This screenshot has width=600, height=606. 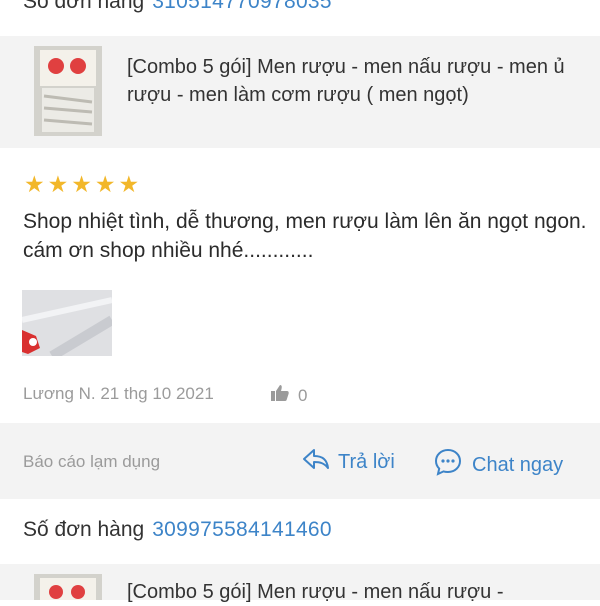 I want to click on order-row-2: Số đơn hàng 309975584141460, so click(x=300, y=530).